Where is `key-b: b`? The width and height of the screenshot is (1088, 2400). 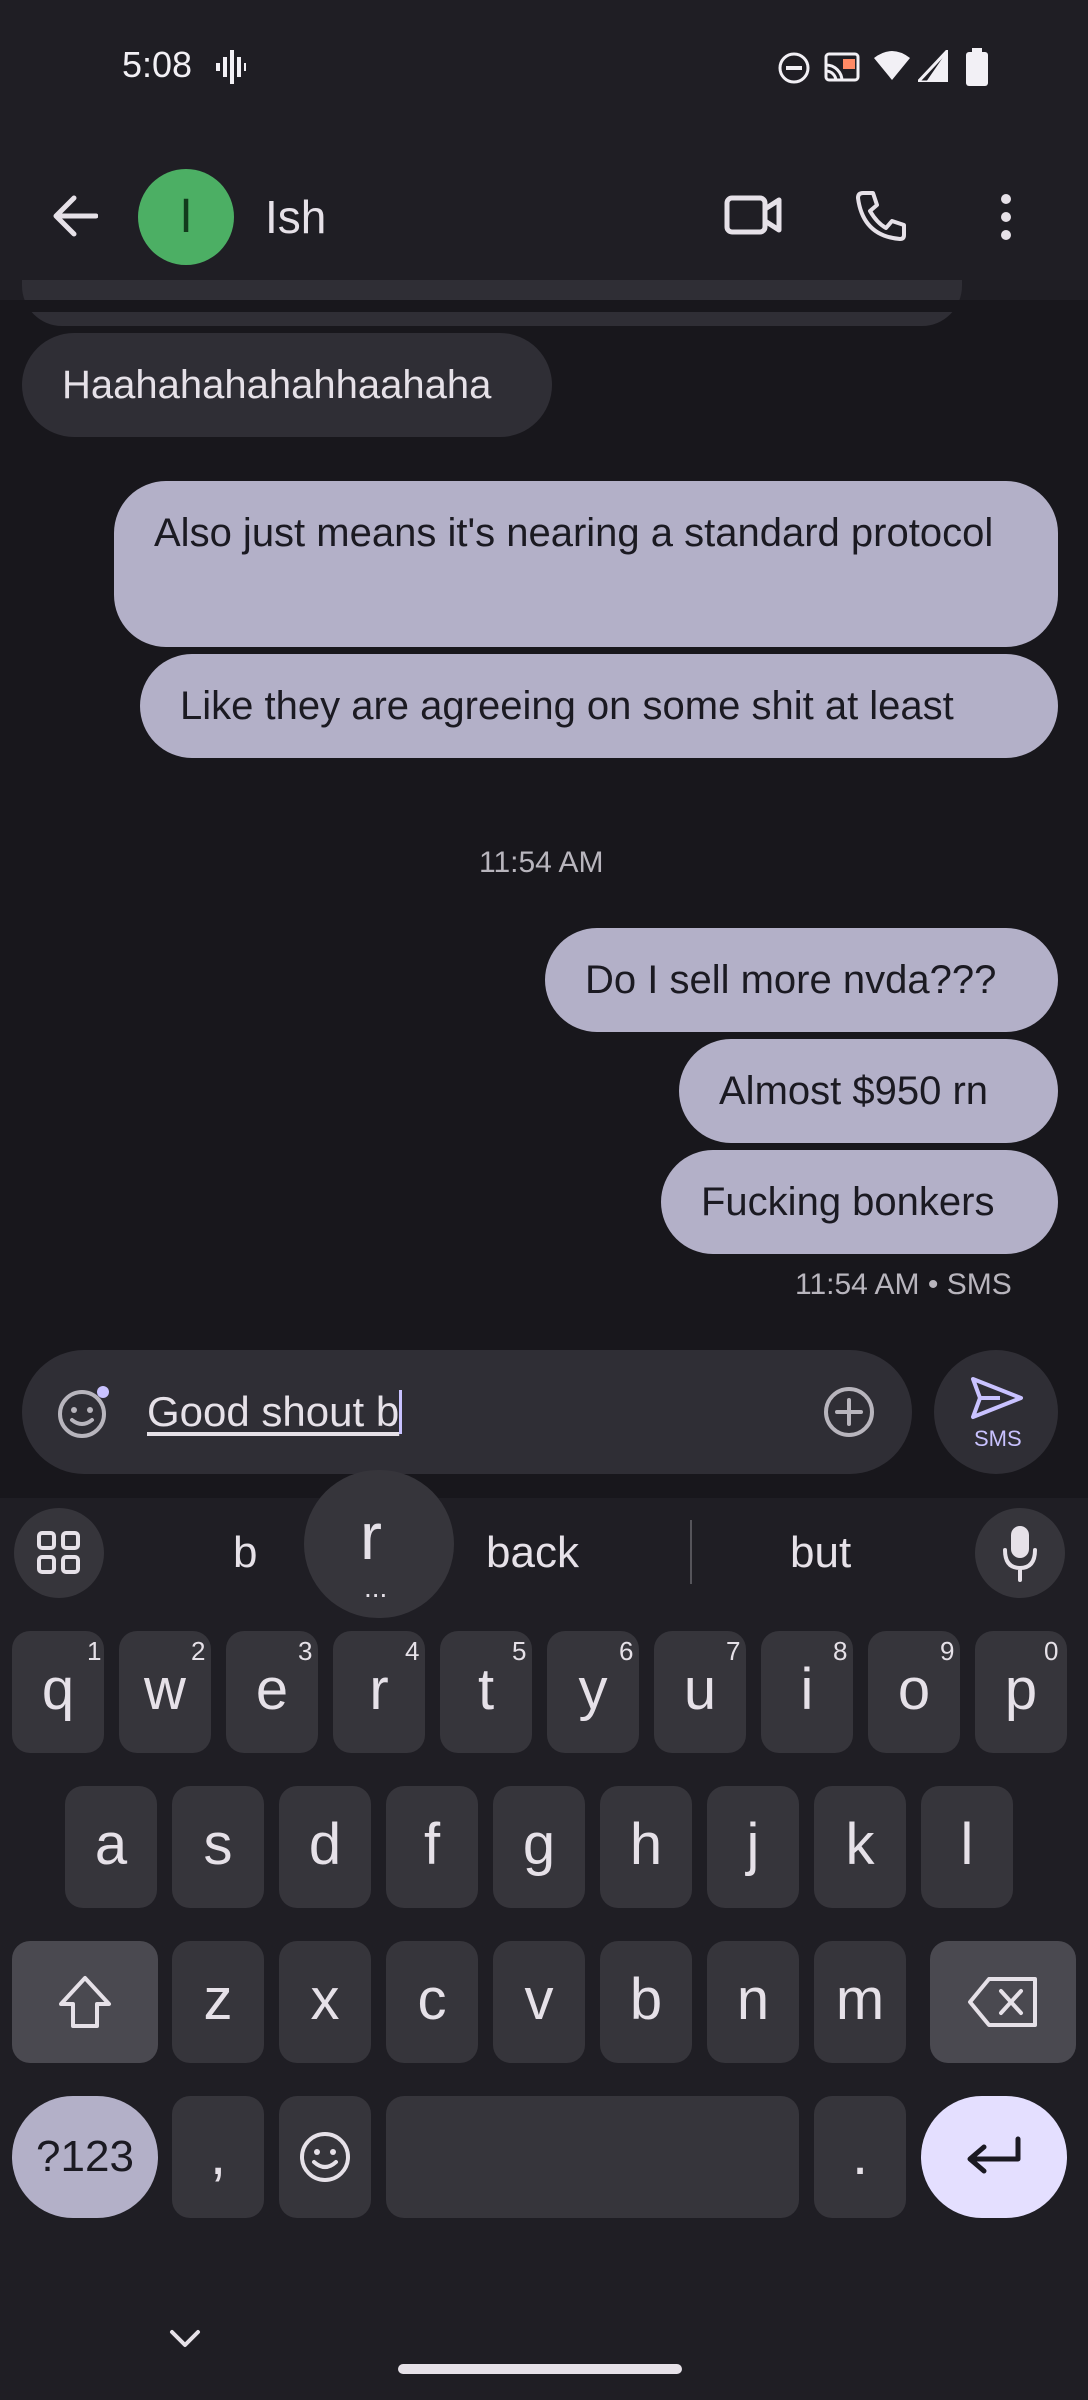 key-b: b is located at coordinates (646, 2002).